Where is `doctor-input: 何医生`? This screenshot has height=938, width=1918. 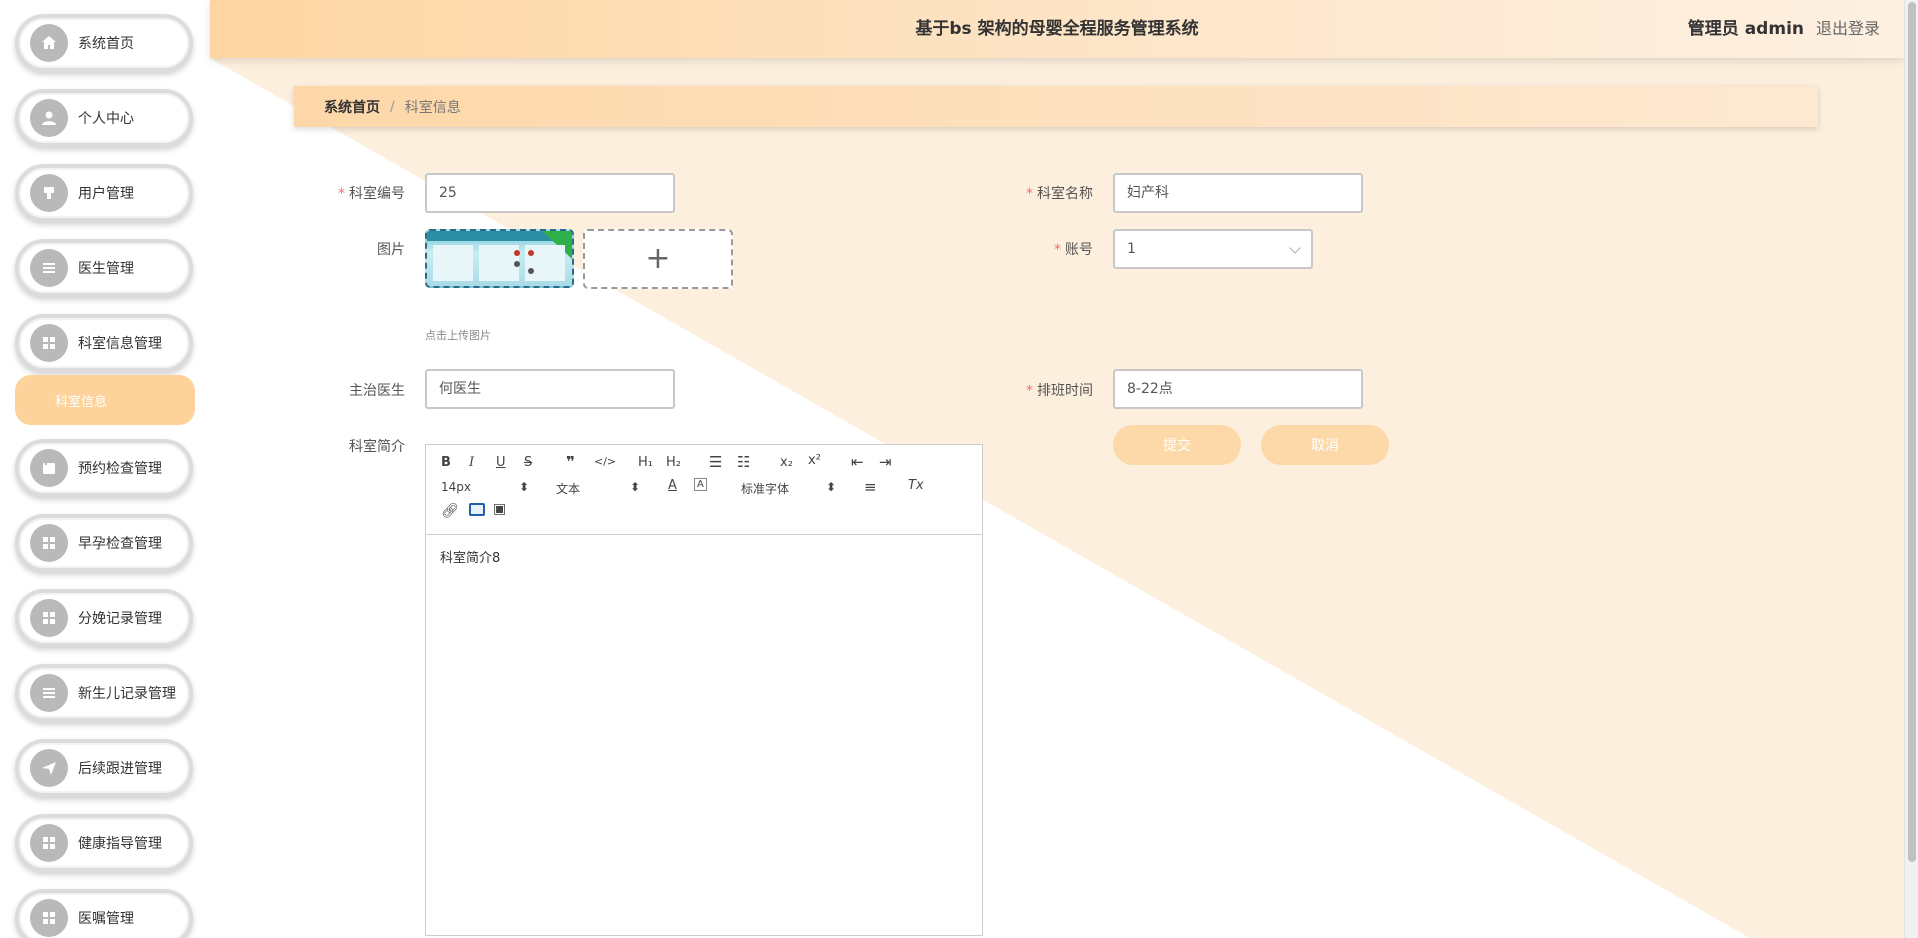
doctor-input: 何医生 is located at coordinates (550, 389).